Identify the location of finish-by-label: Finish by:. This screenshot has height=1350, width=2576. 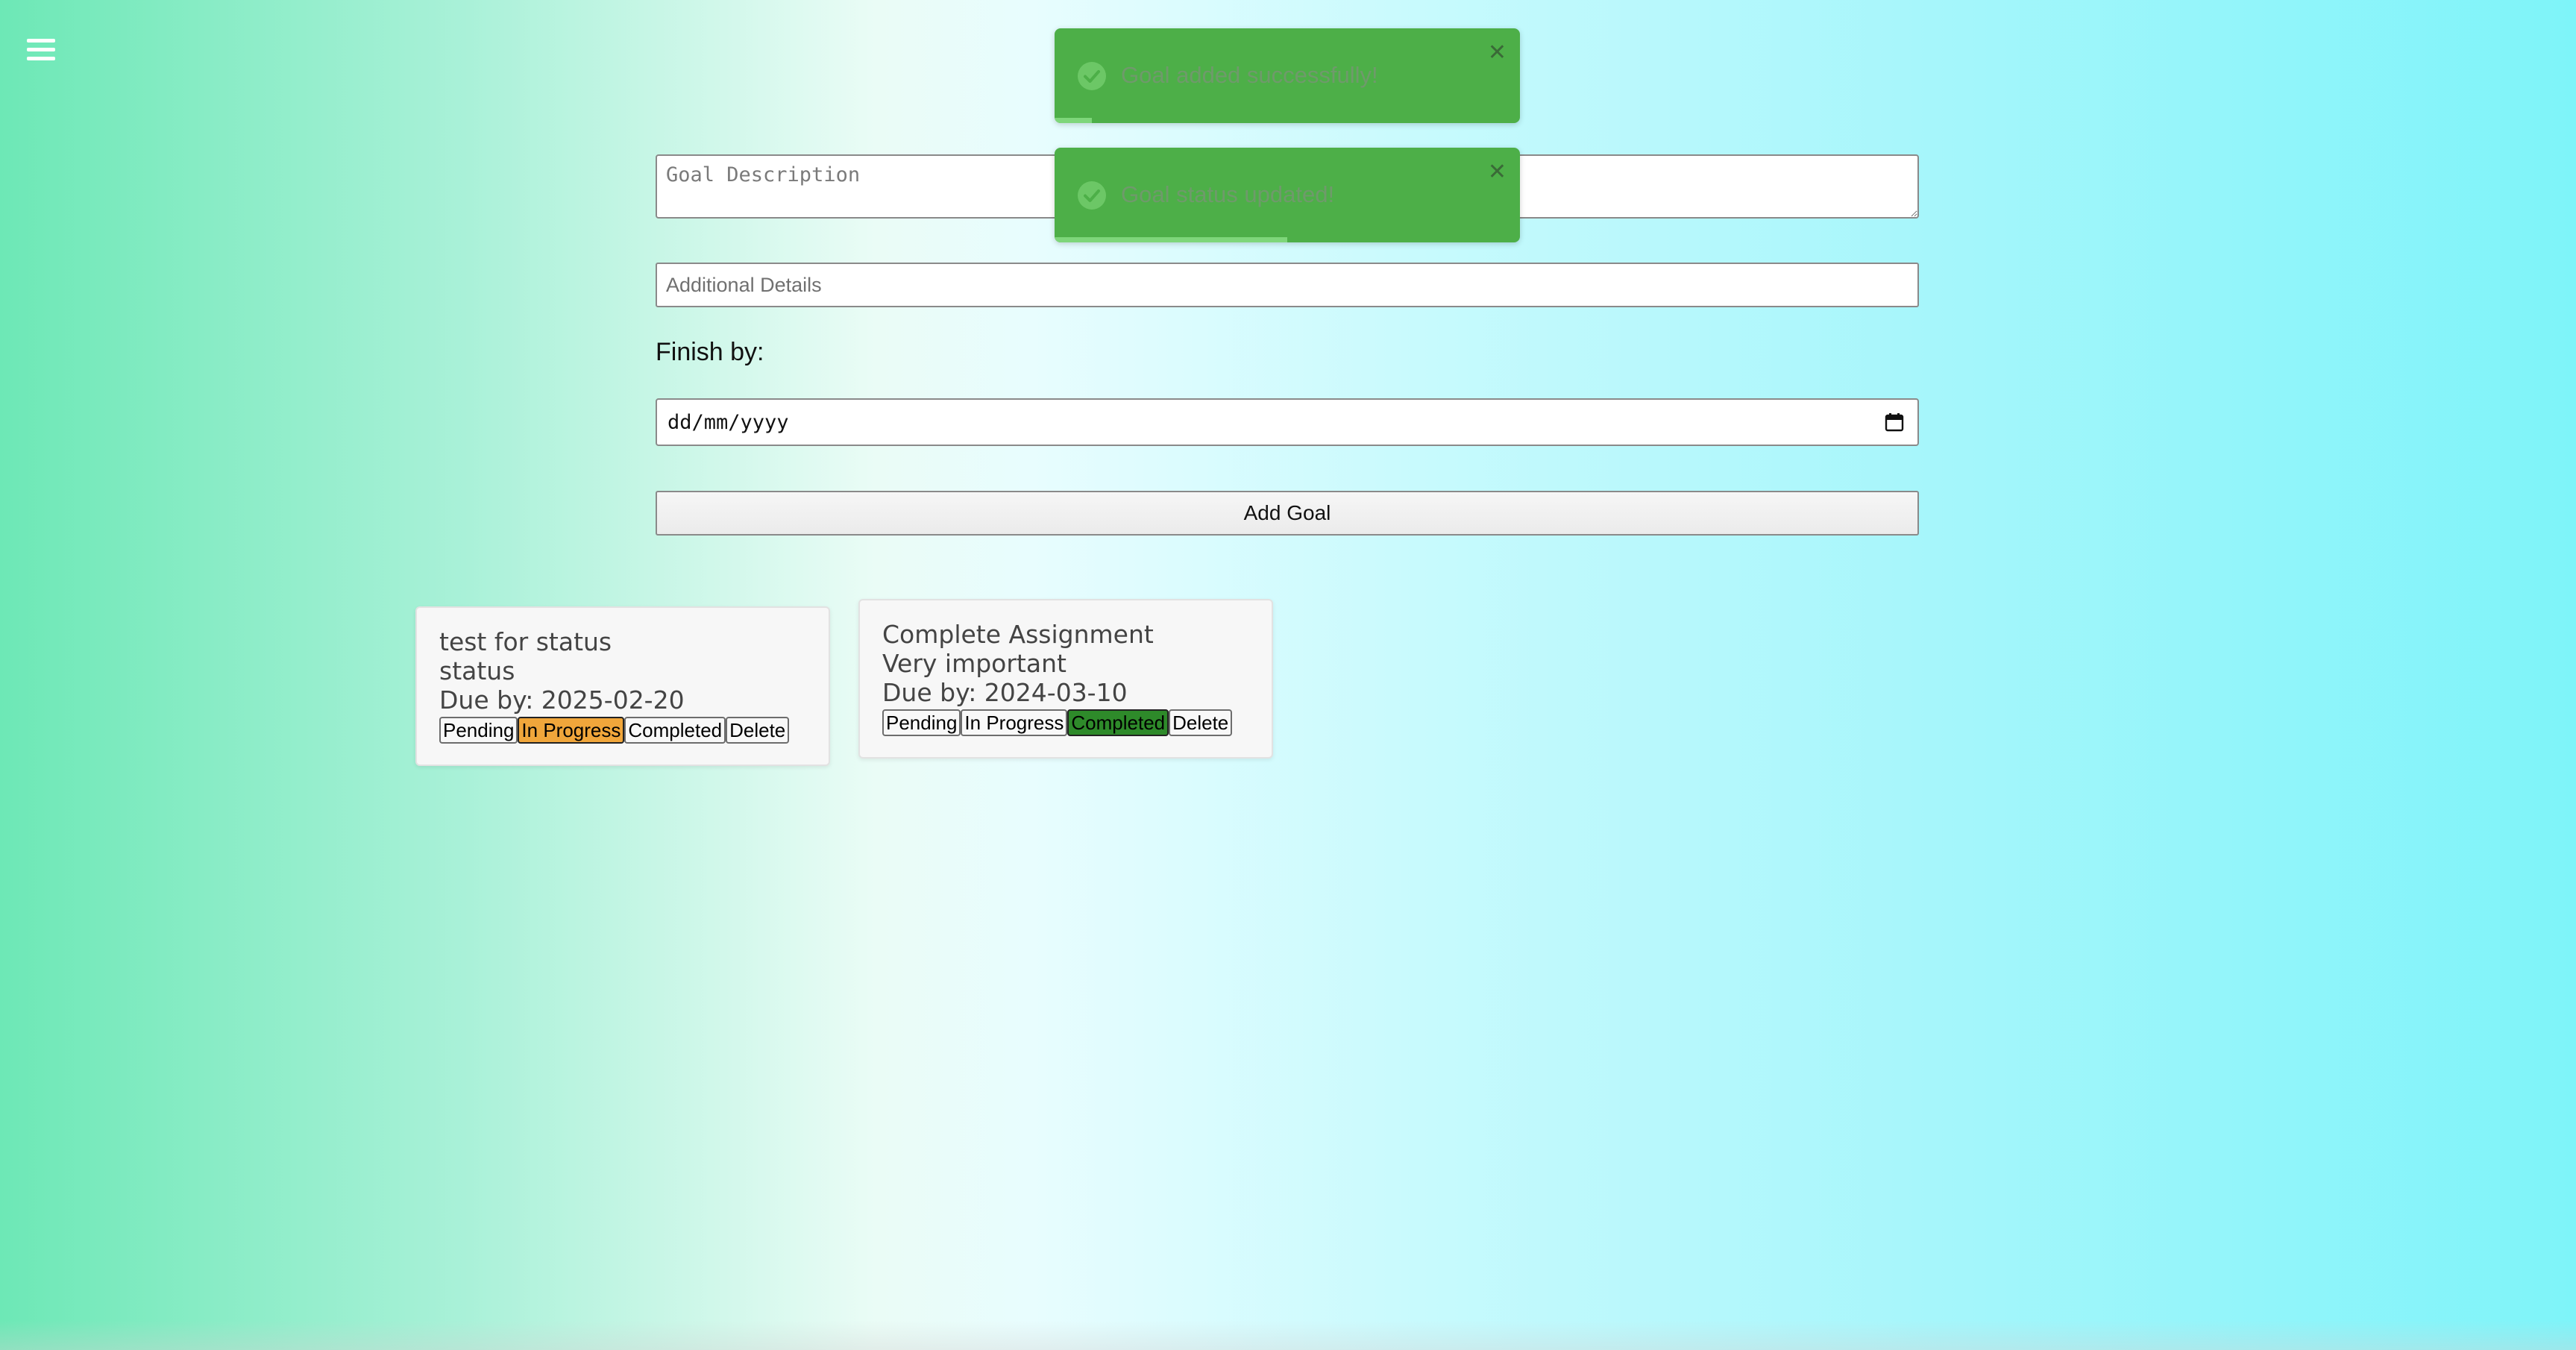
(710, 352).